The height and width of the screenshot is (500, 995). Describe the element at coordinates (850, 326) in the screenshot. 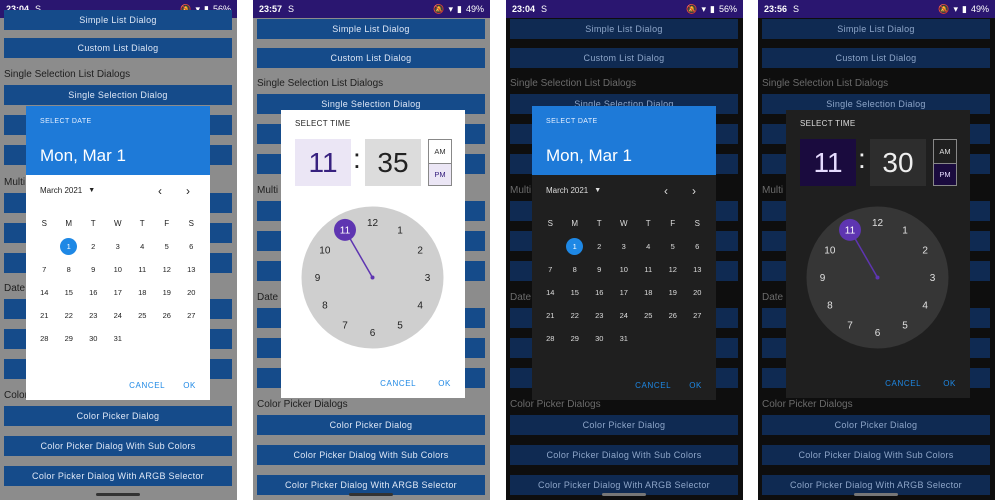

I see `clock-number: 7` at that location.